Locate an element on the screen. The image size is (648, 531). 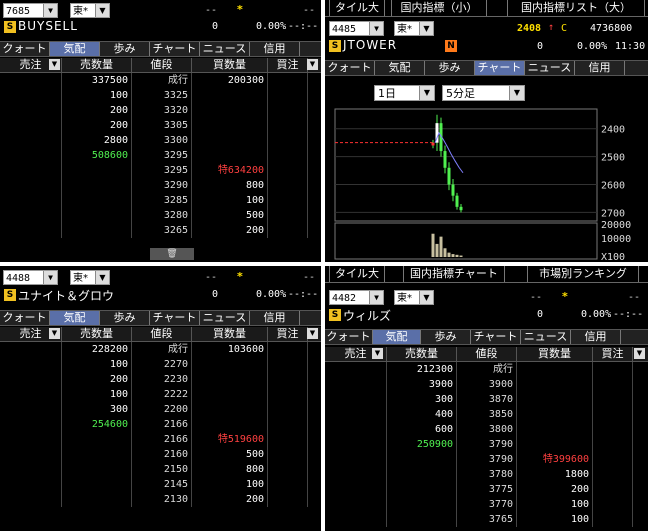
price-cell: 3285 is located at coordinates (162, 200).